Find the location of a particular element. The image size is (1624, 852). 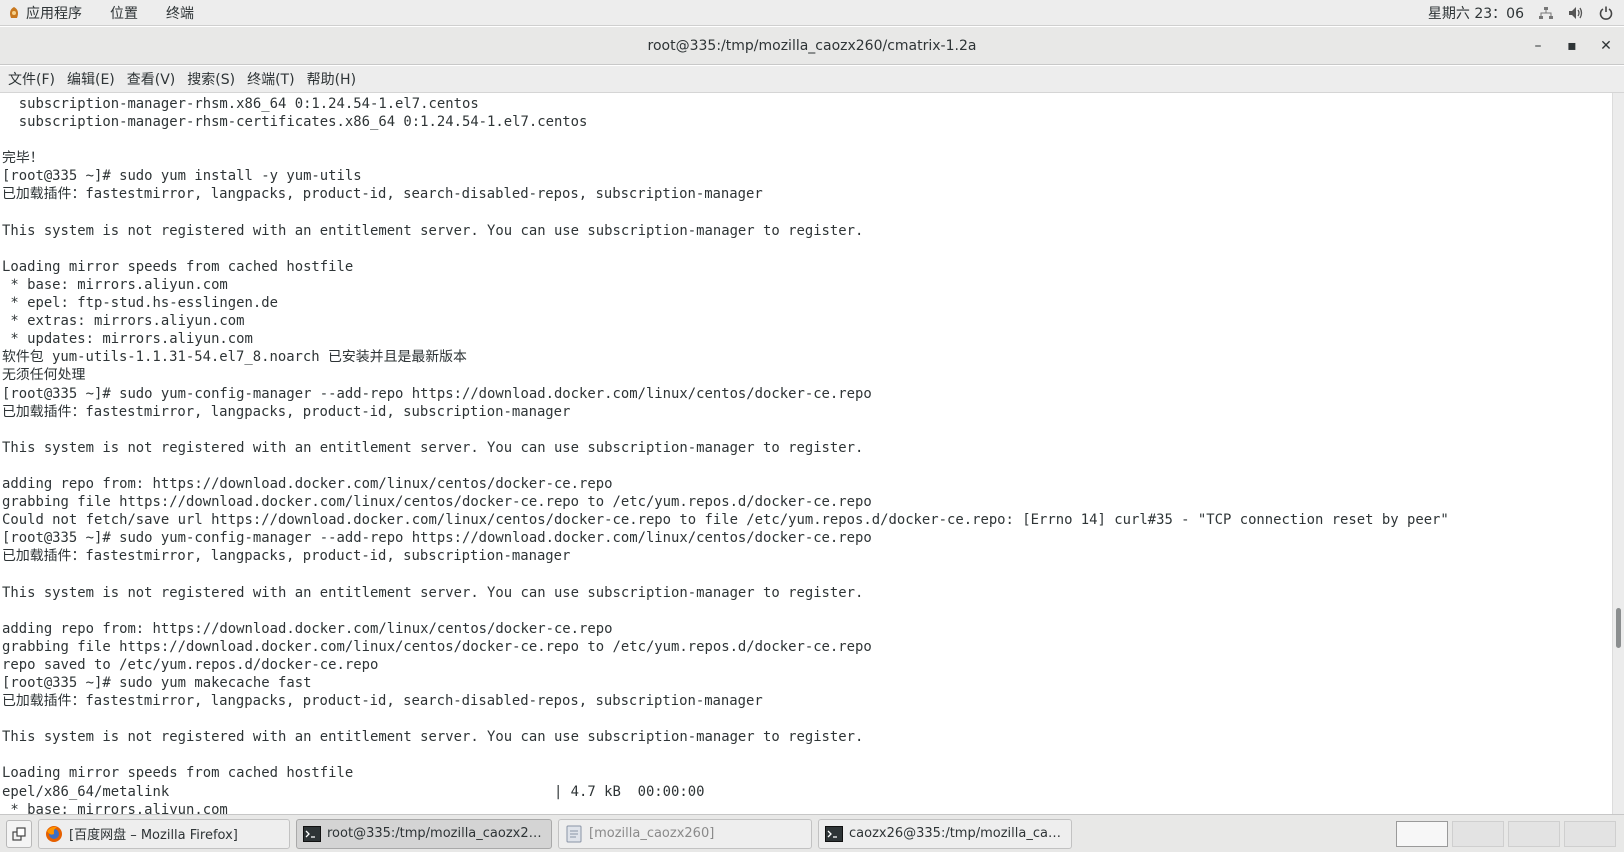

menu-view: 查看(V) is located at coordinates (151, 79).